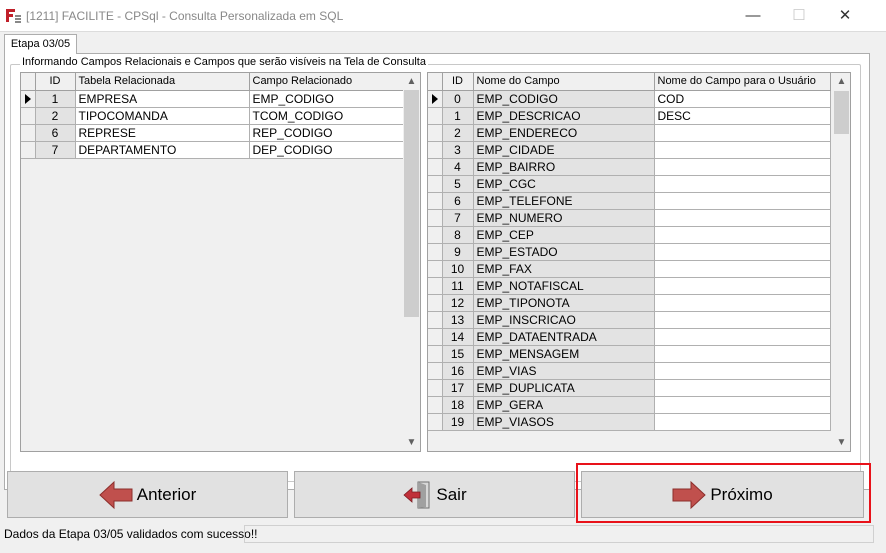 The height and width of the screenshot is (553, 886). Describe the element at coordinates (845, 16) in the screenshot. I see `close-button: ✕` at that location.